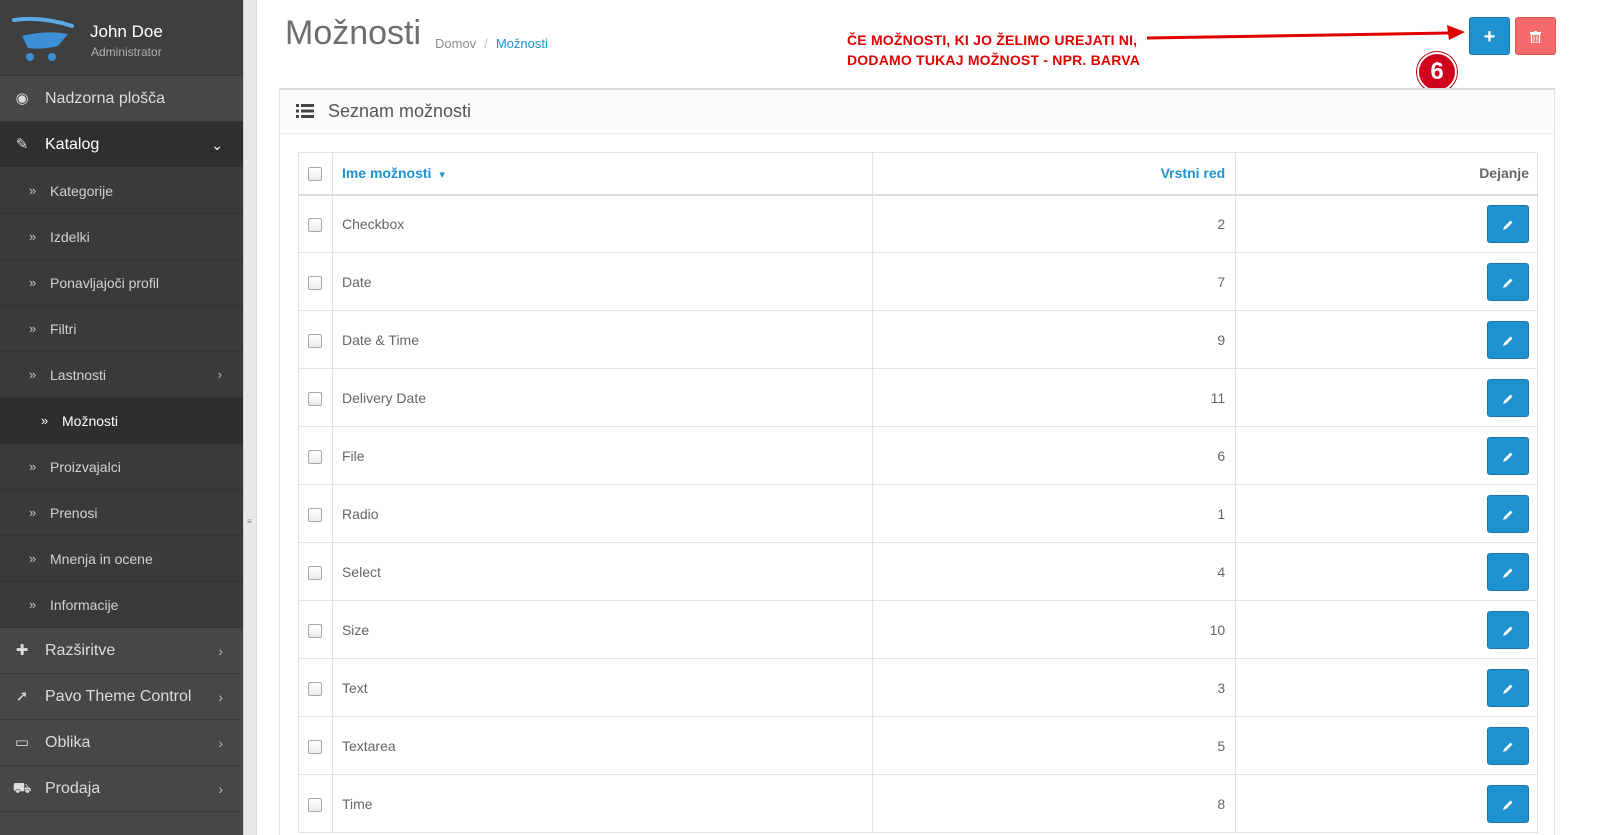 The height and width of the screenshot is (835, 1600). I want to click on table-row: Delivery Date 11, so click(918, 397).